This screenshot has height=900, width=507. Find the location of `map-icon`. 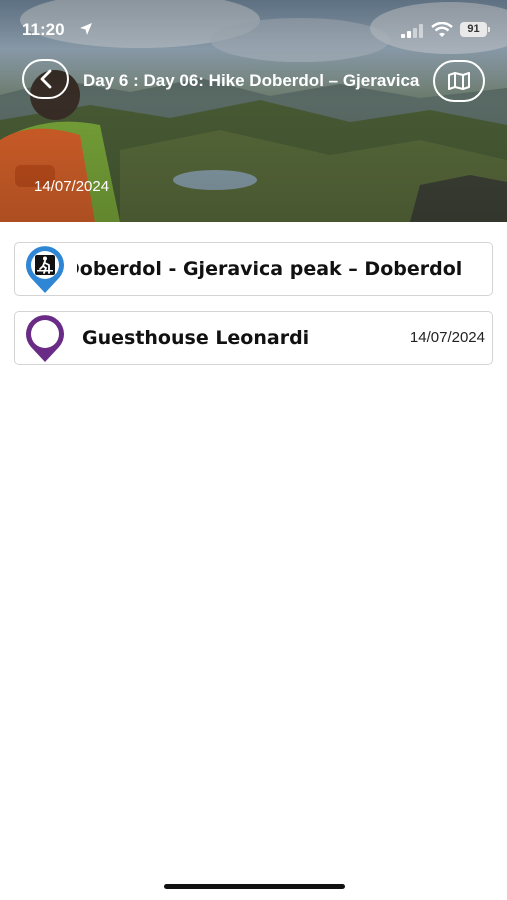

map-icon is located at coordinates (459, 81).